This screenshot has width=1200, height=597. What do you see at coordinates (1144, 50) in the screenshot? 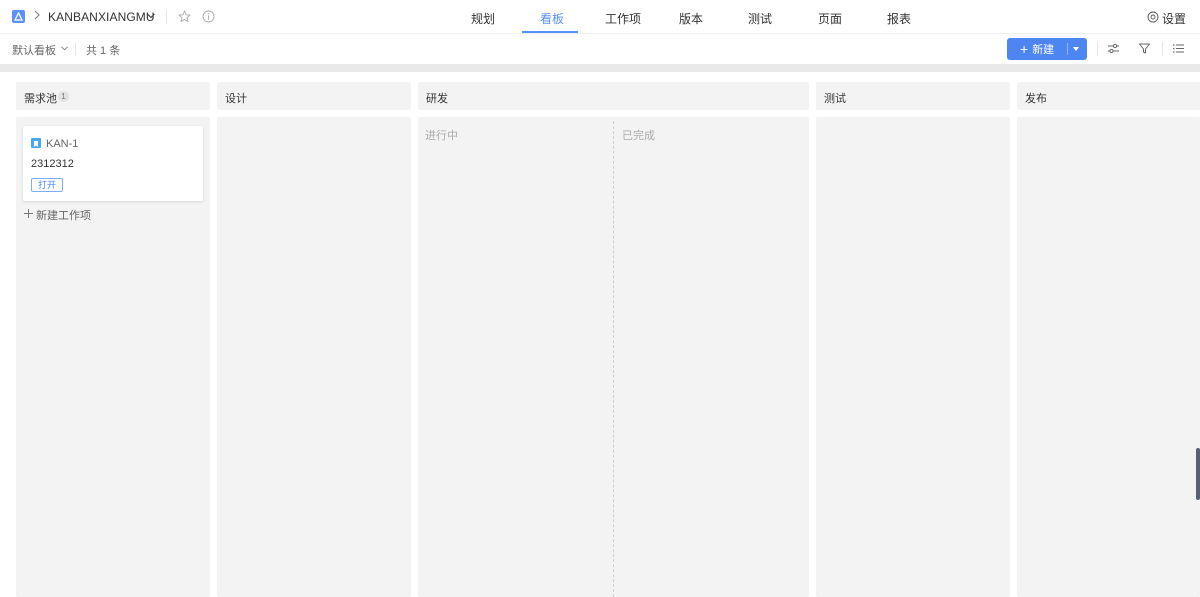
I see `filter-icon` at bounding box center [1144, 50].